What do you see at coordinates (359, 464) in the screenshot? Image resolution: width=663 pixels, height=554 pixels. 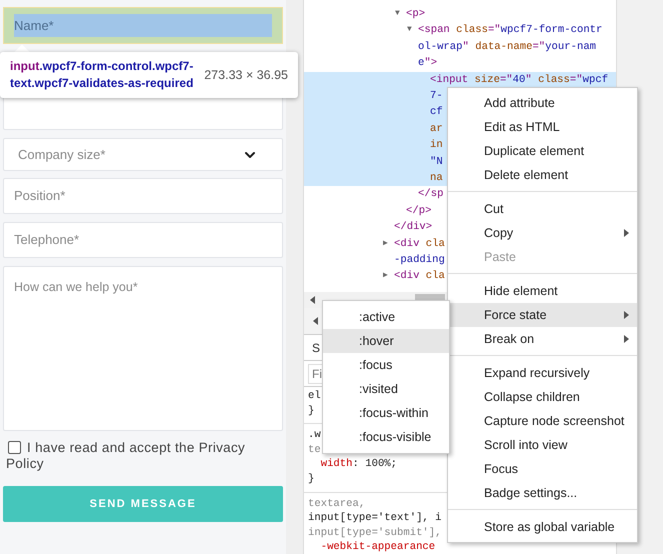 I see `css-line: width: 100%;` at bounding box center [359, 464].